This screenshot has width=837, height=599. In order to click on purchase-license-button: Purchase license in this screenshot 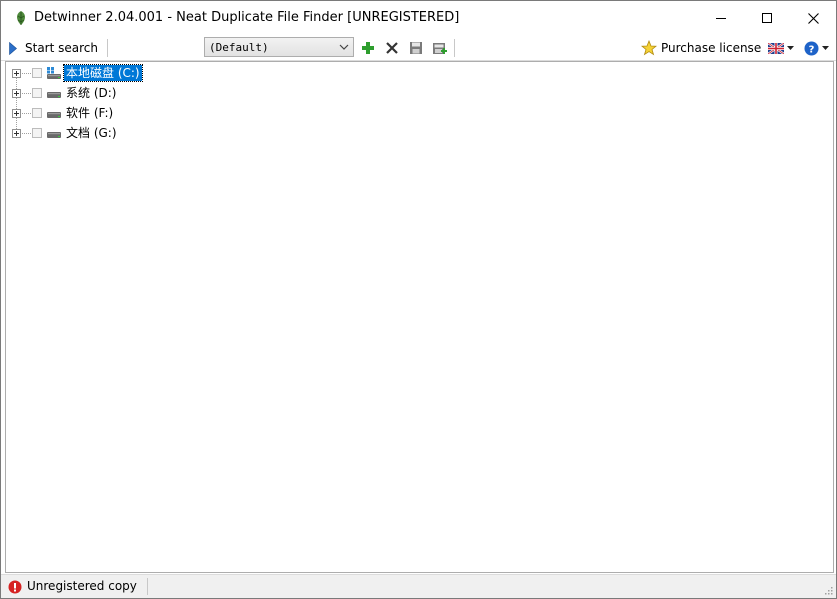, I will do `click(701, 48)`.